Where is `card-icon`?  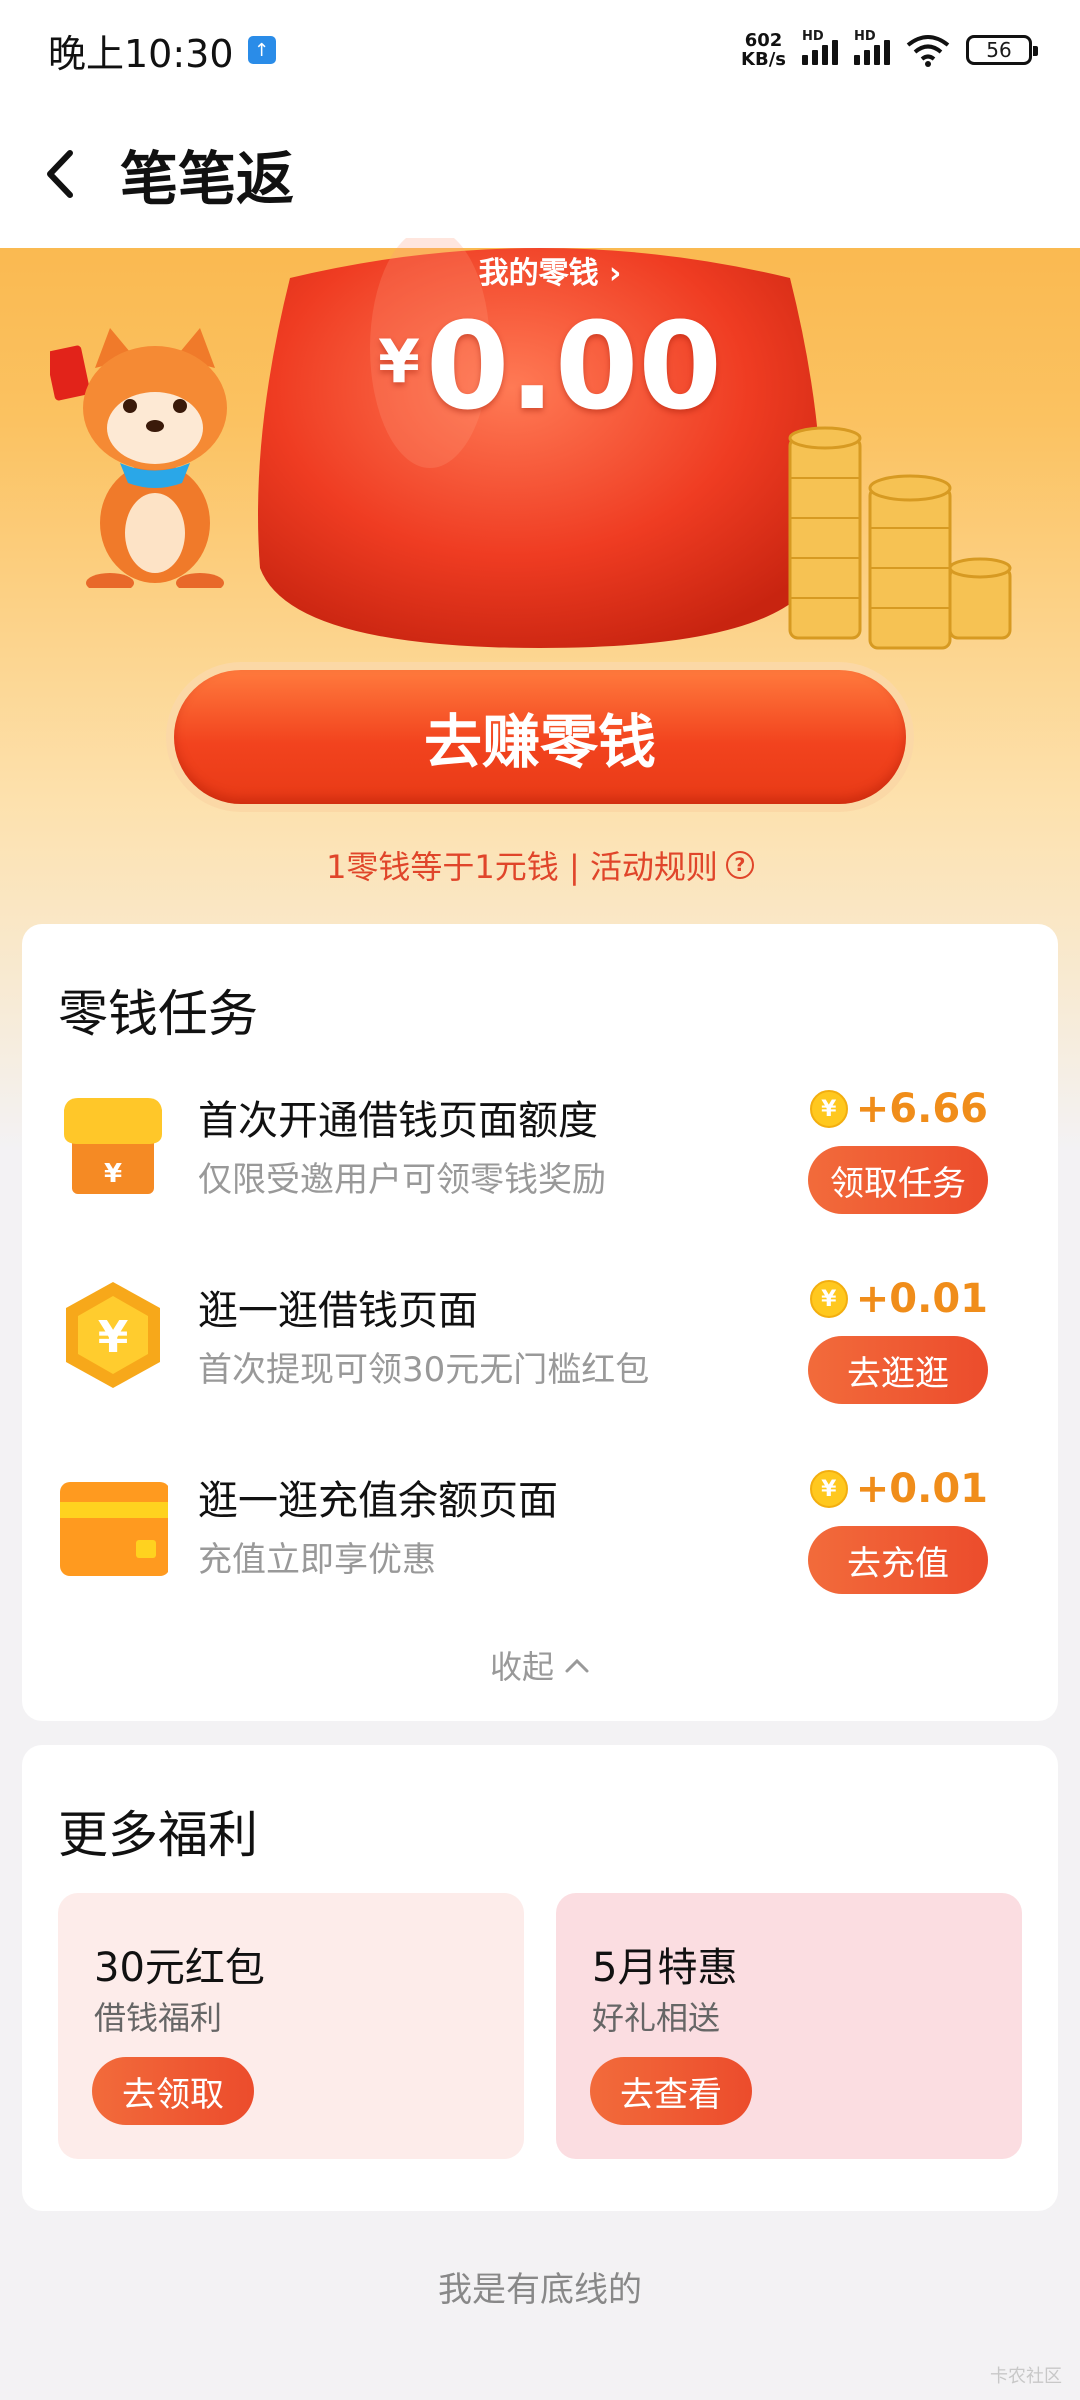
card-icon is located at coordinates (114, 1529).